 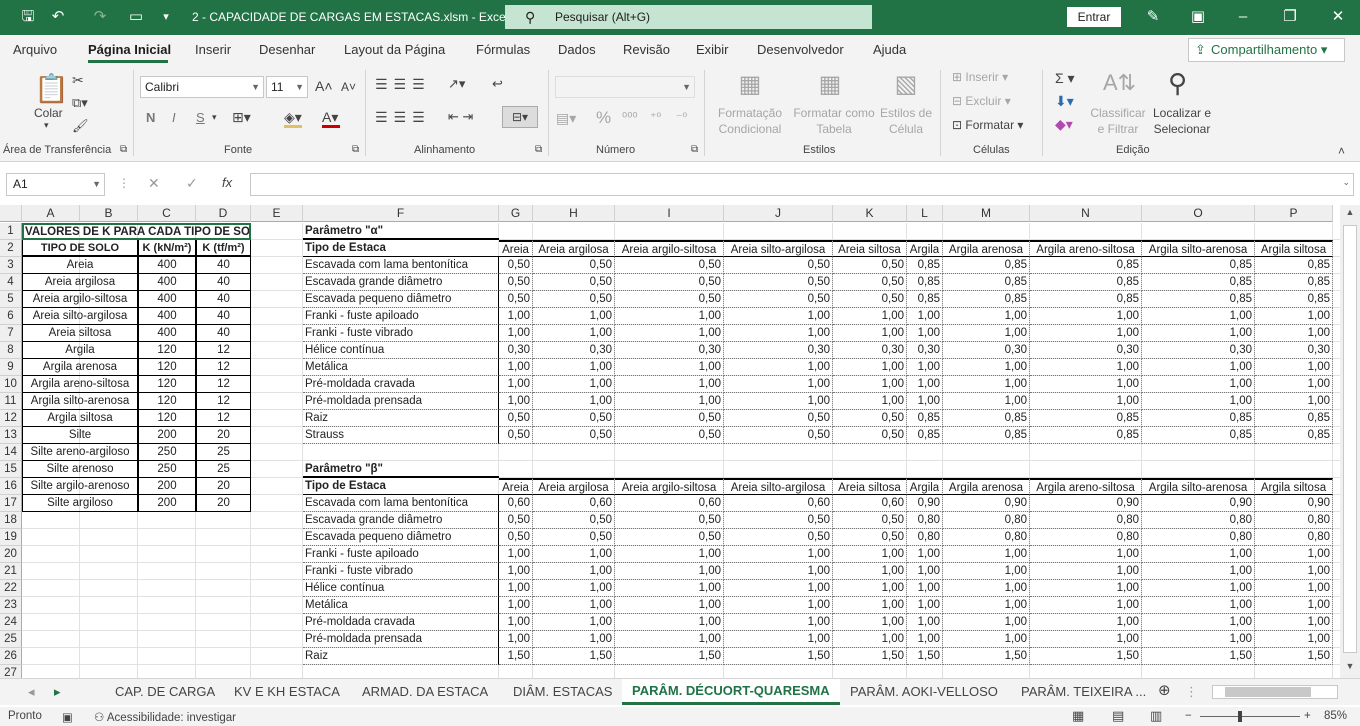 What do you see at coordinates (11, 605) in the screenshot?
I see `row-header: 23` at bounding box center [11, 605].